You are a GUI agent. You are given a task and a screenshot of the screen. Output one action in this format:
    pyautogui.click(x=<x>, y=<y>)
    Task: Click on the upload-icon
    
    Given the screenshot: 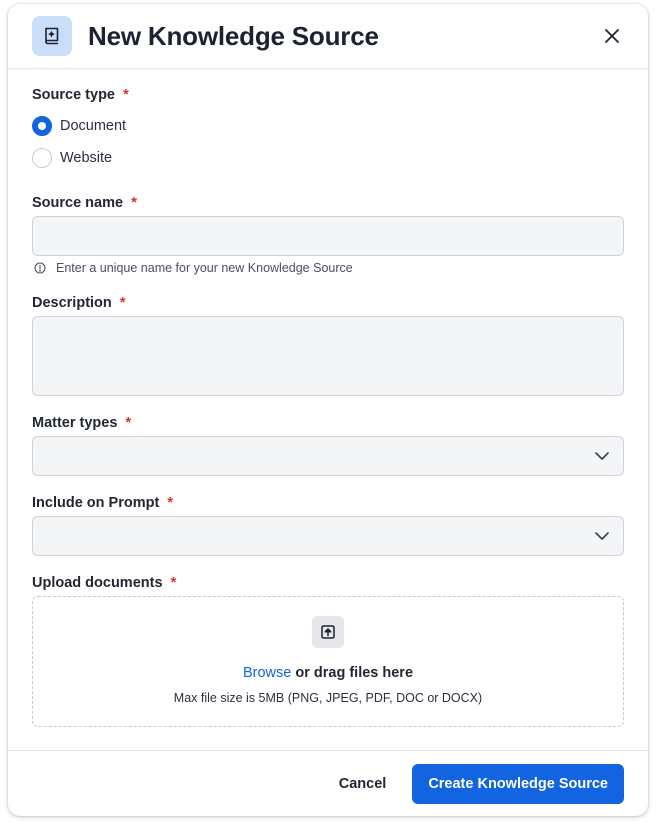 What is the action you would take?
    pyautogui.click(x=328, y=632)
    